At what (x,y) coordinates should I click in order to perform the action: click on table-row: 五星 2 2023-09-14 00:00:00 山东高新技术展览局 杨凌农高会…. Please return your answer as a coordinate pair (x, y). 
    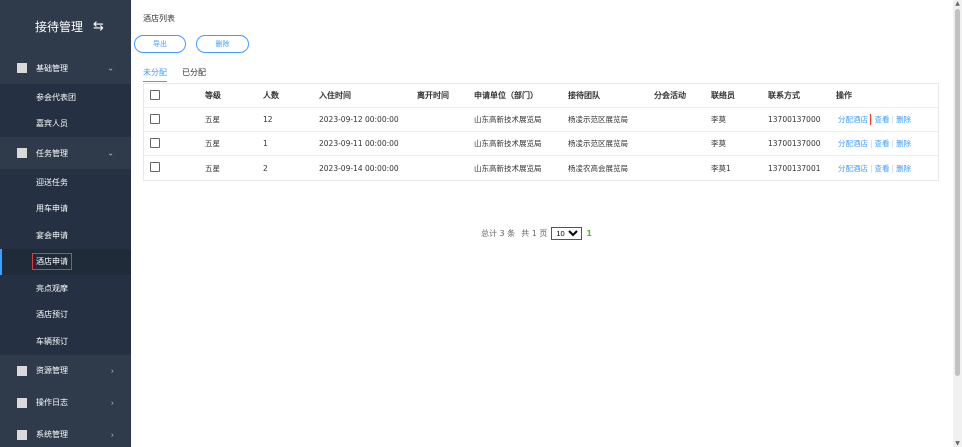
    Looking at the image, I should click on (541, 168).